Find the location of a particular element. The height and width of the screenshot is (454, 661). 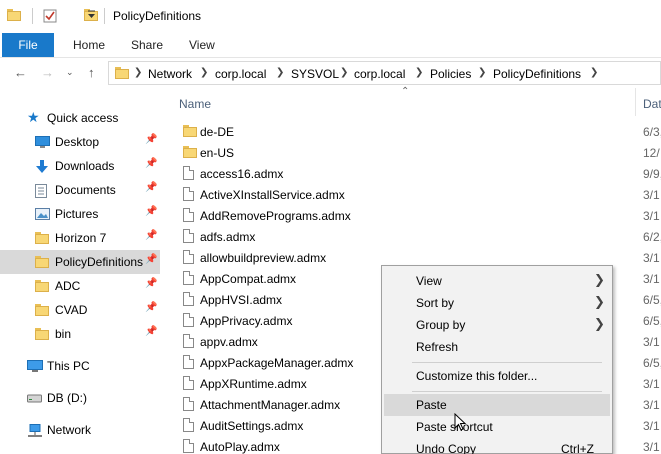

file-name: ActiveXInstallService.admx is located at coordinates (272, 195).